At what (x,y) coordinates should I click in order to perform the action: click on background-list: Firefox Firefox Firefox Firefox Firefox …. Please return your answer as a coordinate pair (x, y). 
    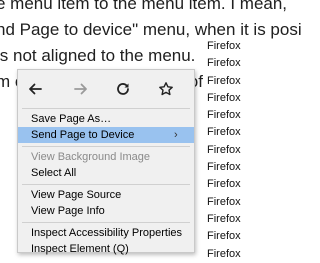
    Looking at the image, I should click on (224, 150).